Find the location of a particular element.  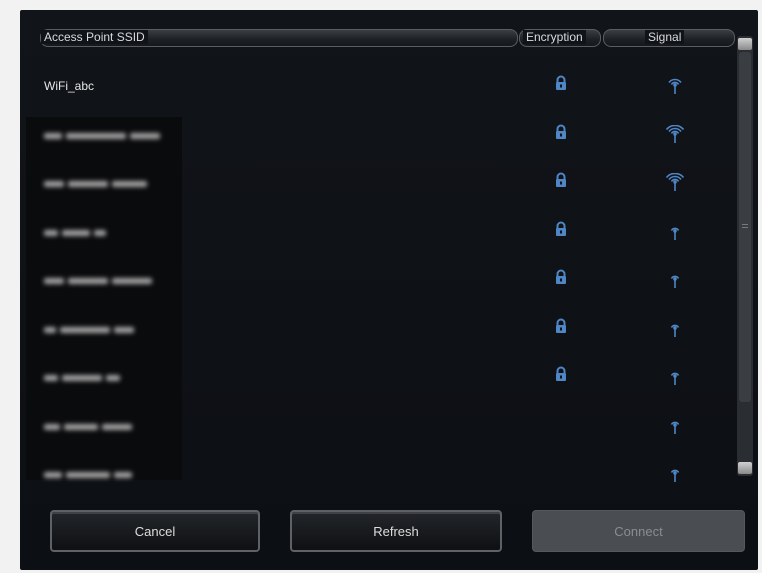

signal-column-label: Signal is located at coordinates (665, 37).